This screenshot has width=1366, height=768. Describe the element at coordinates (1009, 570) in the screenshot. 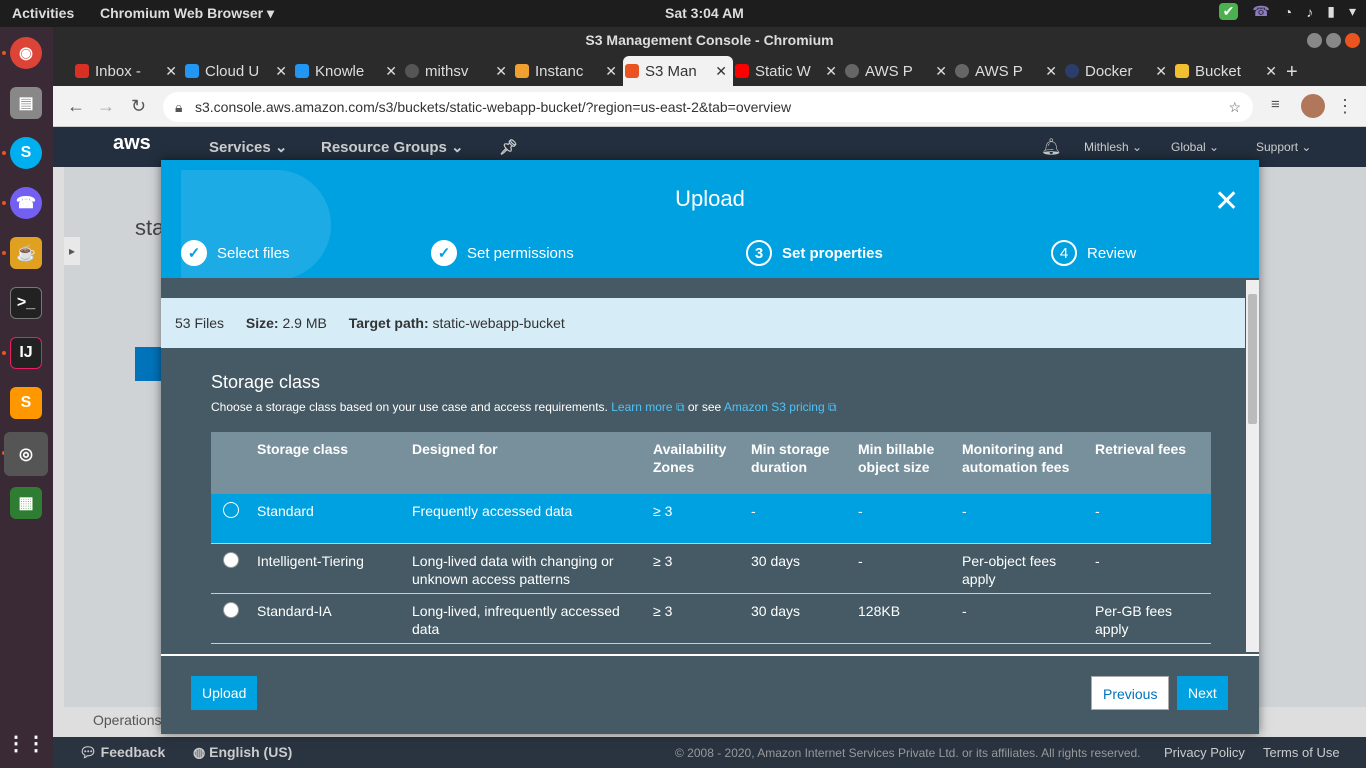

I see `cell-monitoring: Per-object fees apply` at that location.